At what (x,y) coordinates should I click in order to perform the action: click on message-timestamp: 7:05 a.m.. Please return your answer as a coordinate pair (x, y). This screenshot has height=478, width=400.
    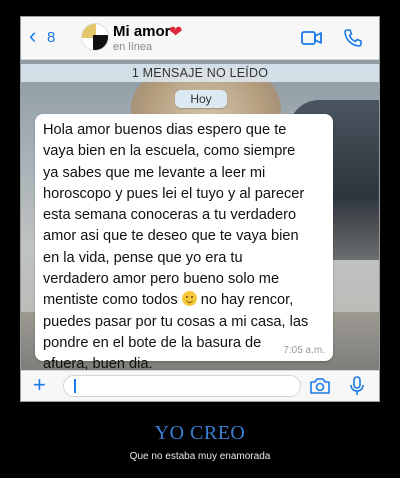
    Looking at the image, I should click on (304, 350).